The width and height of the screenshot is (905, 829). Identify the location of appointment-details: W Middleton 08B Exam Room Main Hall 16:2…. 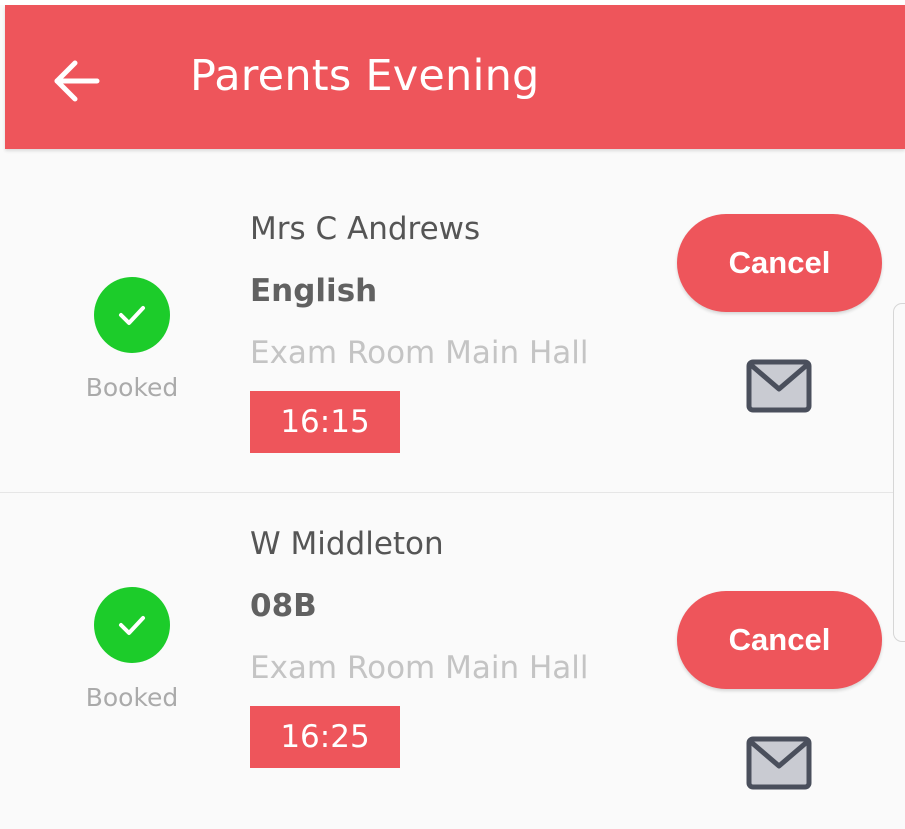
(455, 645).